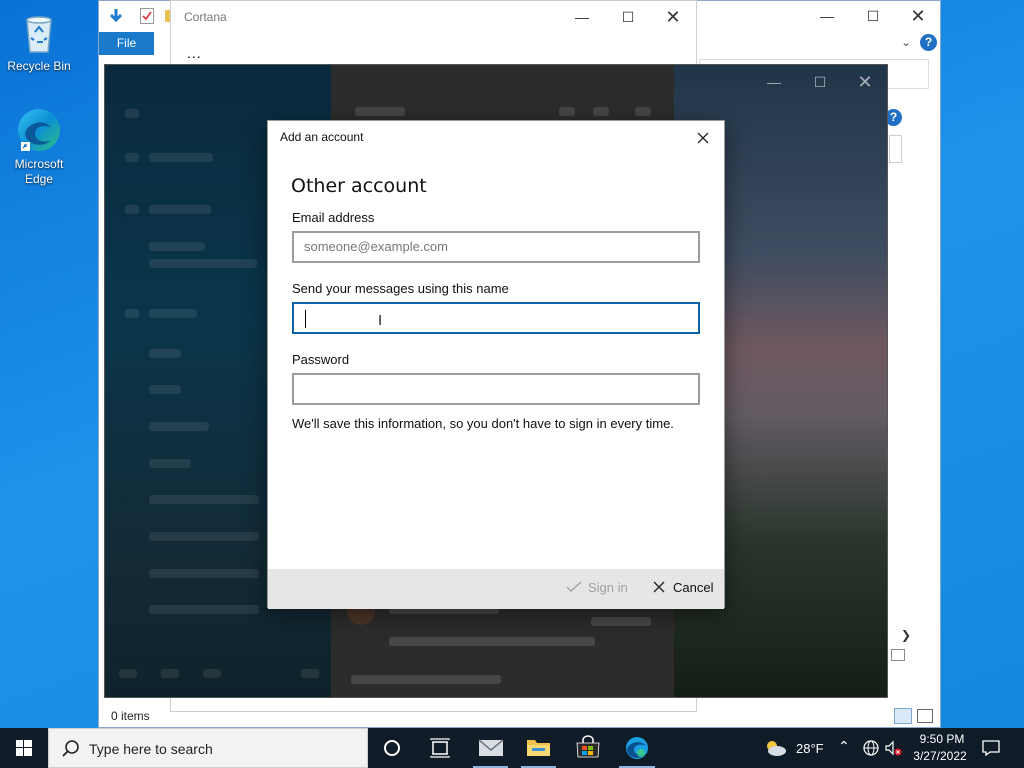 This screenshot has height=768, width=1024. What do you see at coordinates (380, 320) in the screenshot?
I see `mouse-ibeam-cursor-icon: I` at bounding box center [380, 320].